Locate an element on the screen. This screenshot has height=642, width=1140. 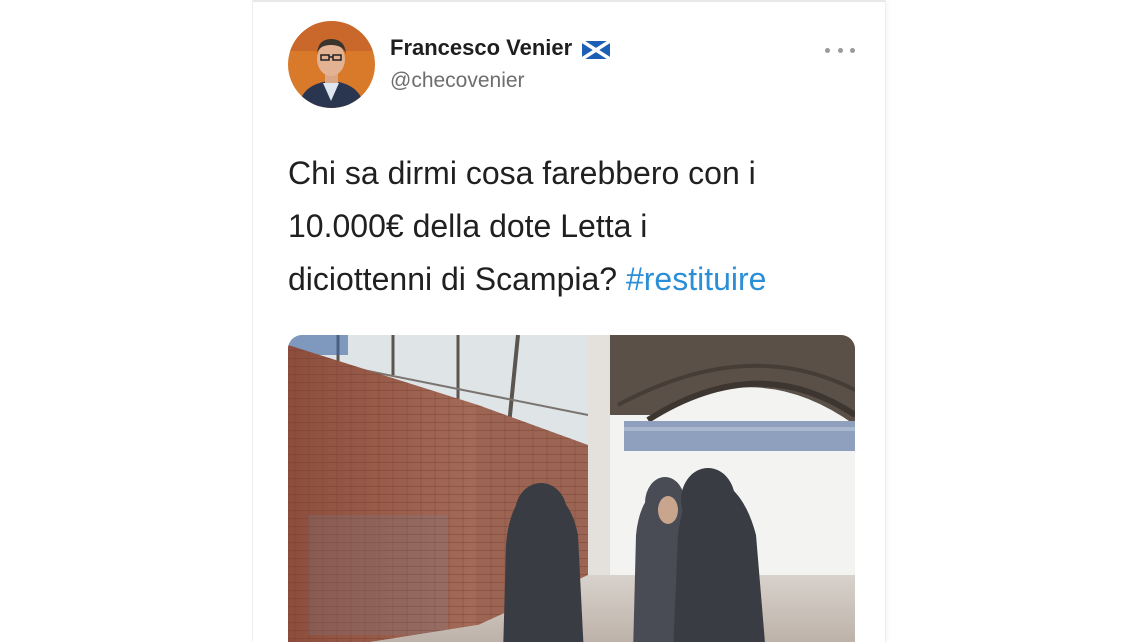
tweet-text-line-2: 10.000€ della dote Letta i is located at coordinates (468, 226).